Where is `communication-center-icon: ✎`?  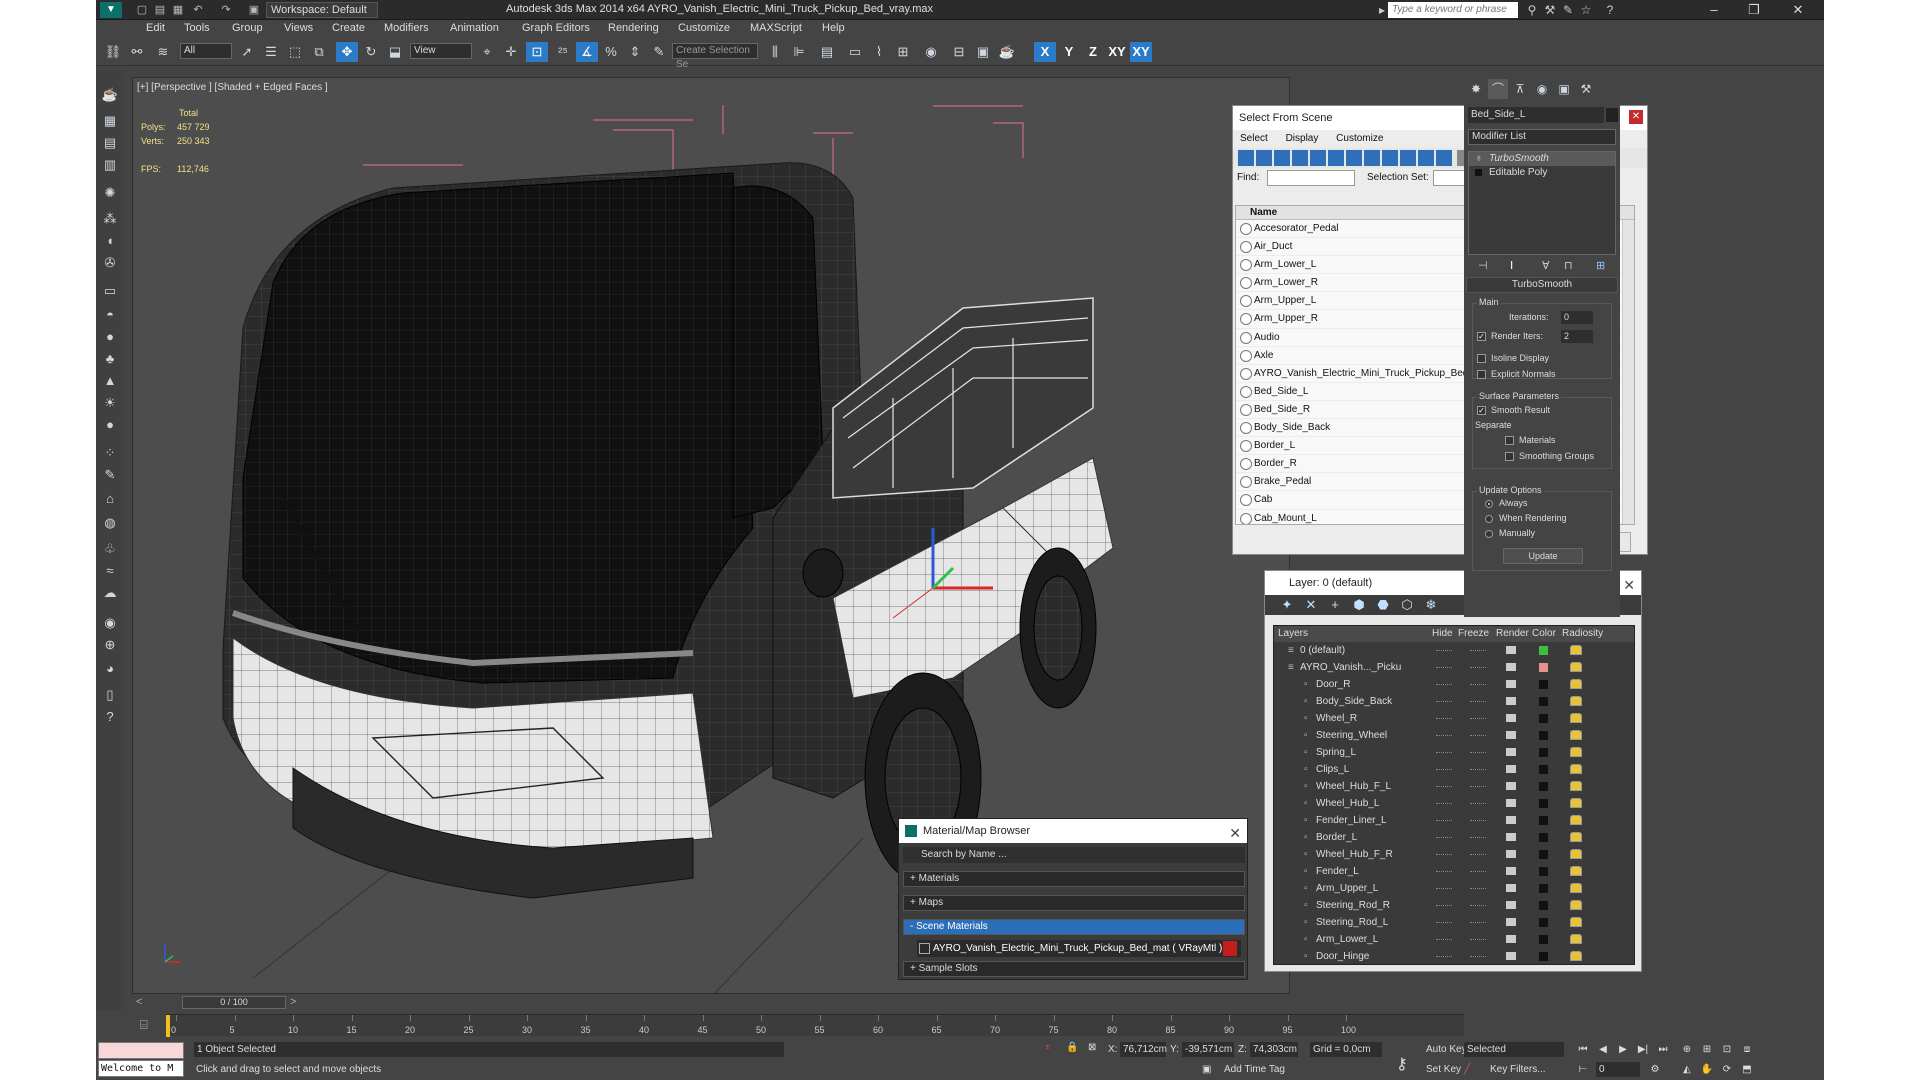
communication-center-icon: ✎ is located at coordinates (1568, 10).